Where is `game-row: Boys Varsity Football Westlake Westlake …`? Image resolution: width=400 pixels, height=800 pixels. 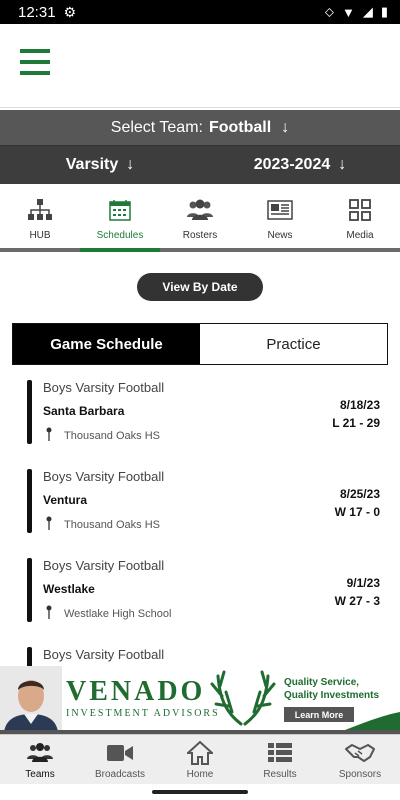
game-row: Boys Varsity Football Westlake Westlake … is located at coordinates (200, 598).